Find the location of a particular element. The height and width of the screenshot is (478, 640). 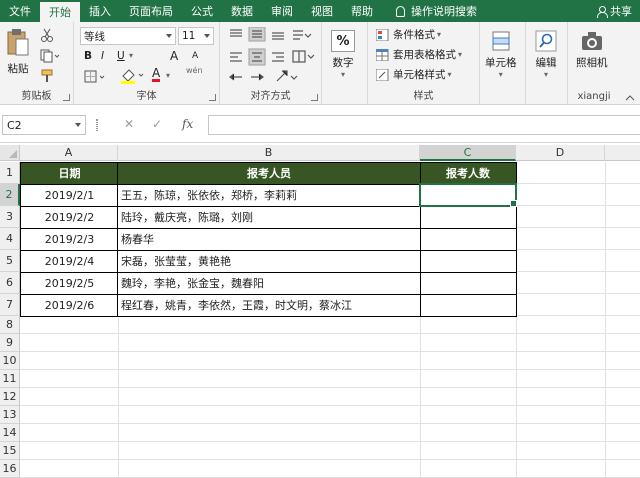

select-all-button is located at coordinates (10, 153).